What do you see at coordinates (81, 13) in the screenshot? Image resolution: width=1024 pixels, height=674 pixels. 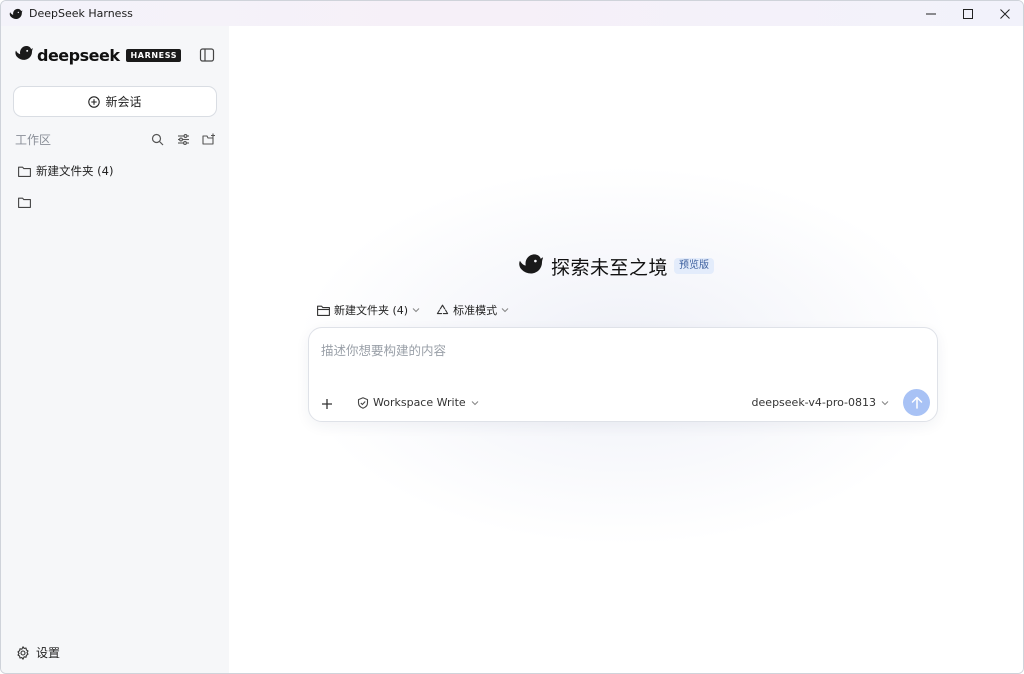 I see `window-title: DeepSeek Harness` at bounding box center [81, 13].